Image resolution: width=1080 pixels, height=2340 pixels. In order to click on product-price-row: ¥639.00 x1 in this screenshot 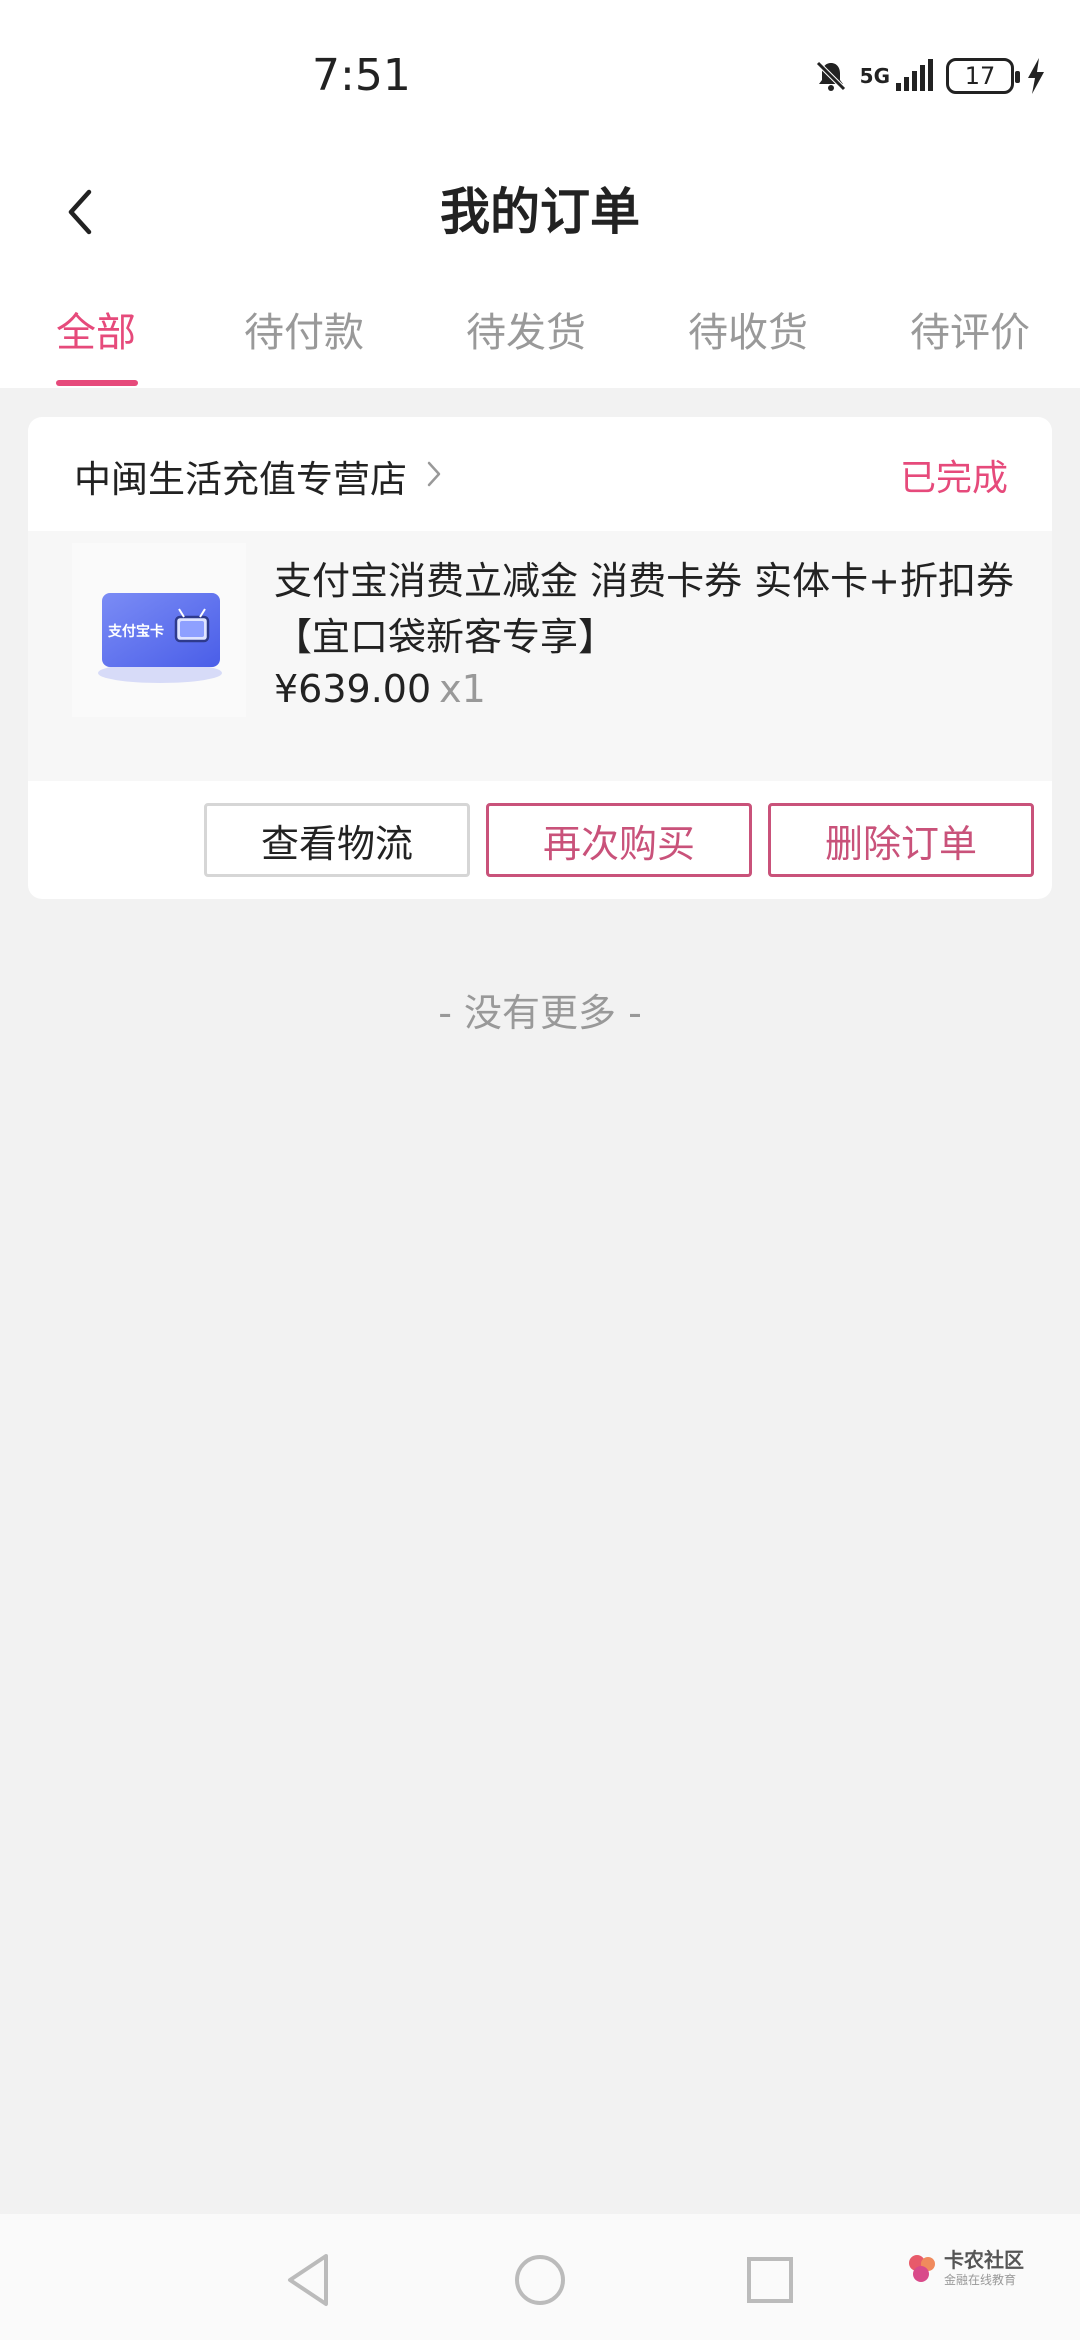, I will do `click(380, 689)`.